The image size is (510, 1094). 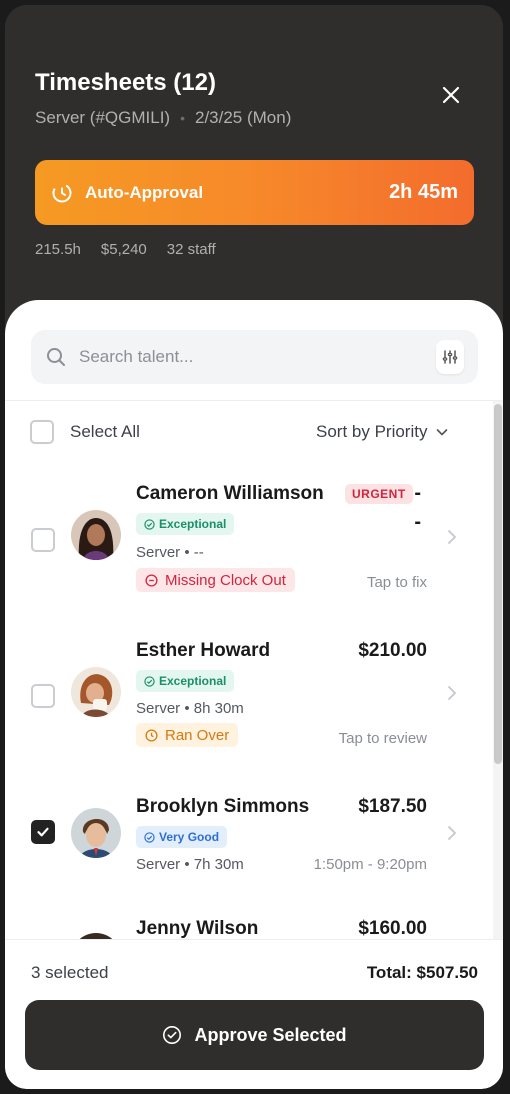 I want to click on selected-count: 3 selected, so click(x=70, y=972).